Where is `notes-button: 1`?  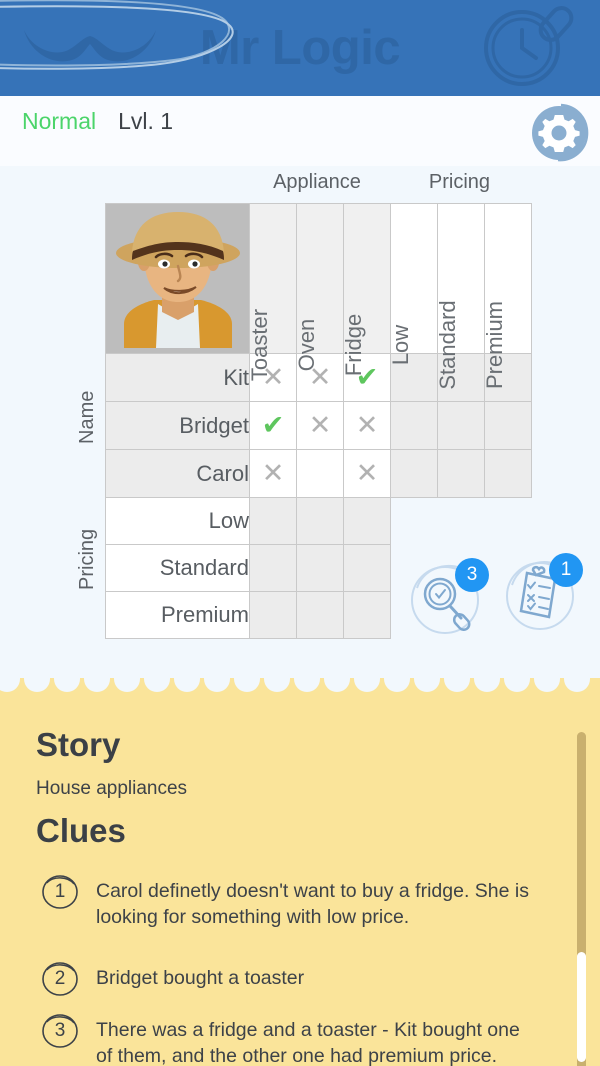 notes-button: 1 is located at coordinates (543, 592).